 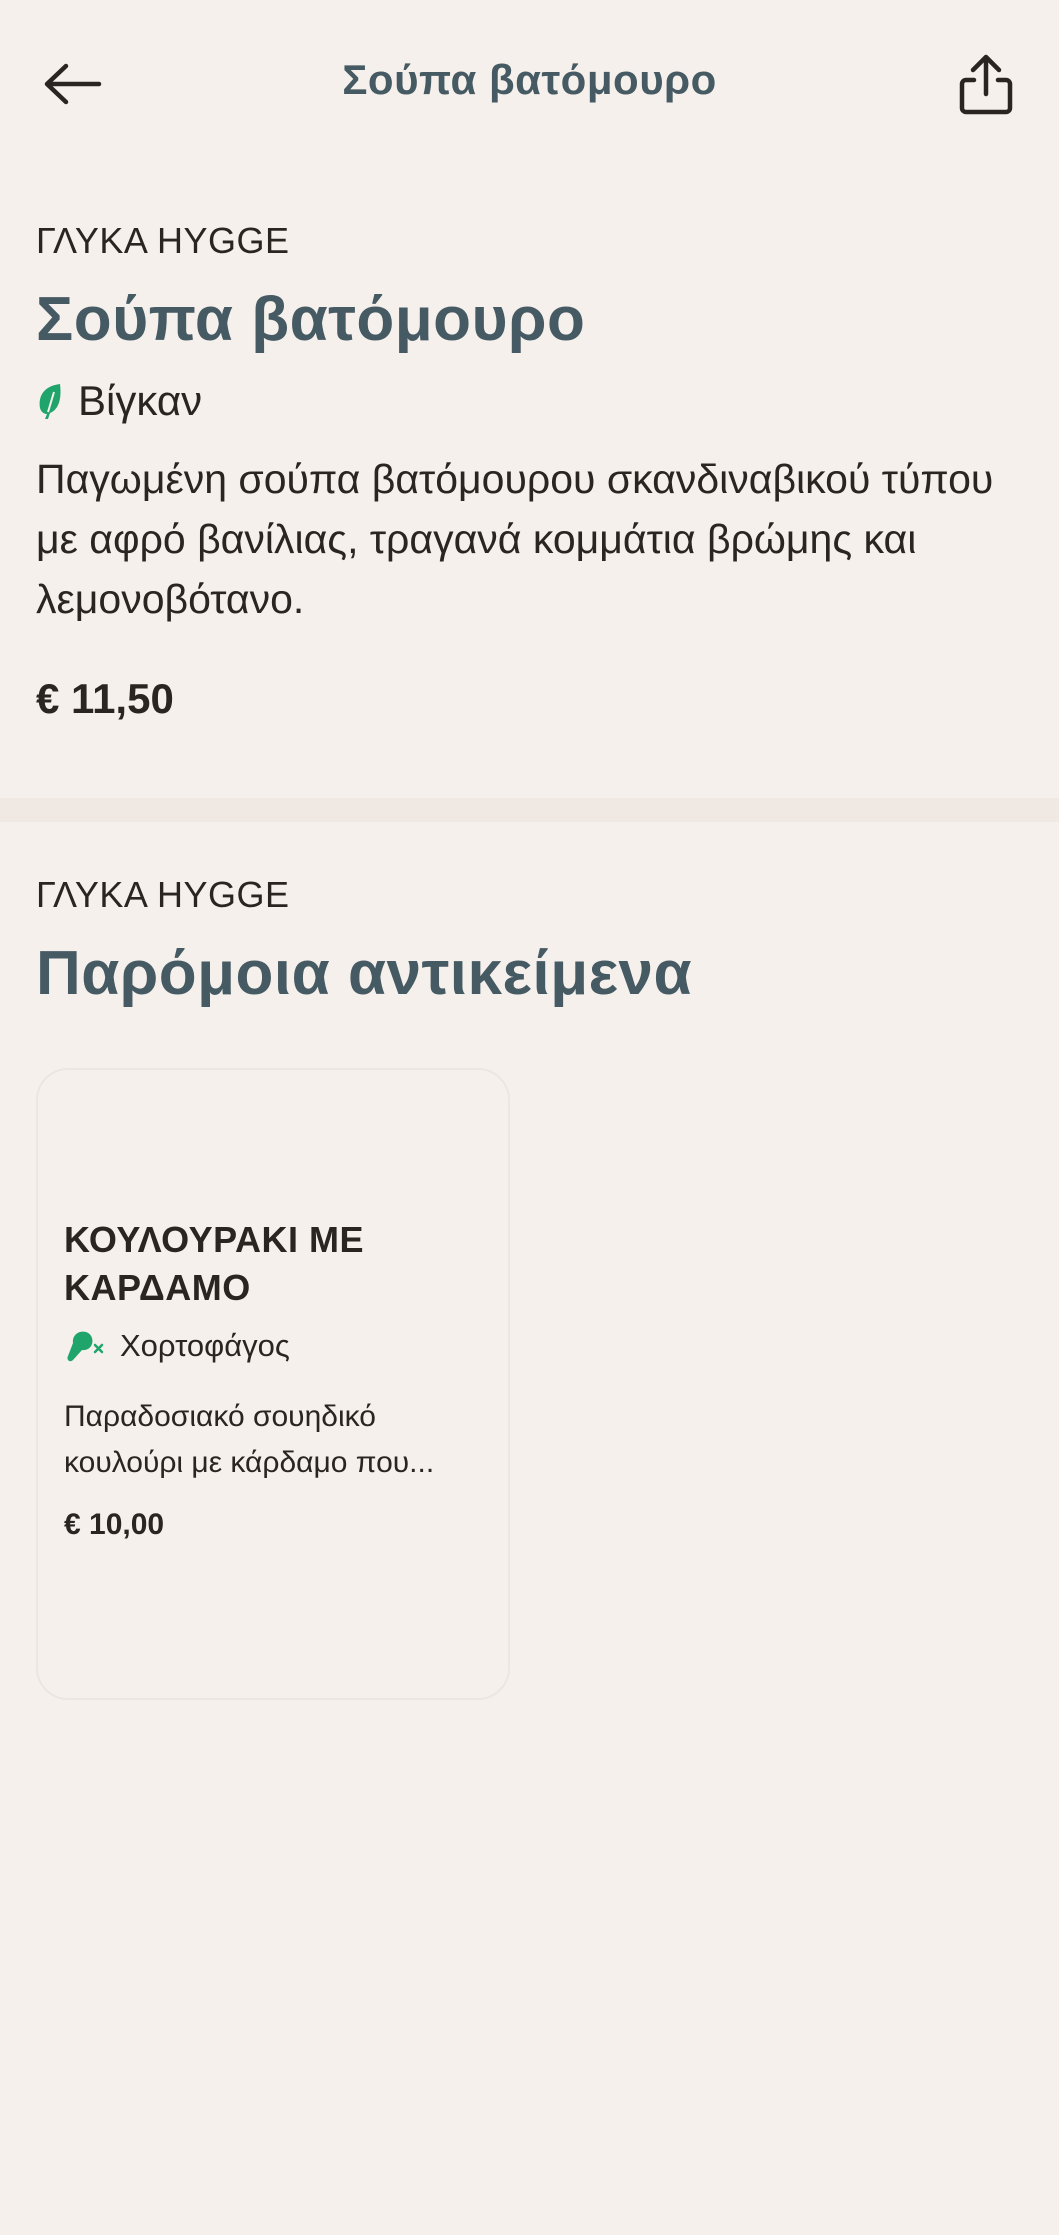 I want to click on similar-title: Παρόμοια αντικείμενα, so click(x=364, y=973).